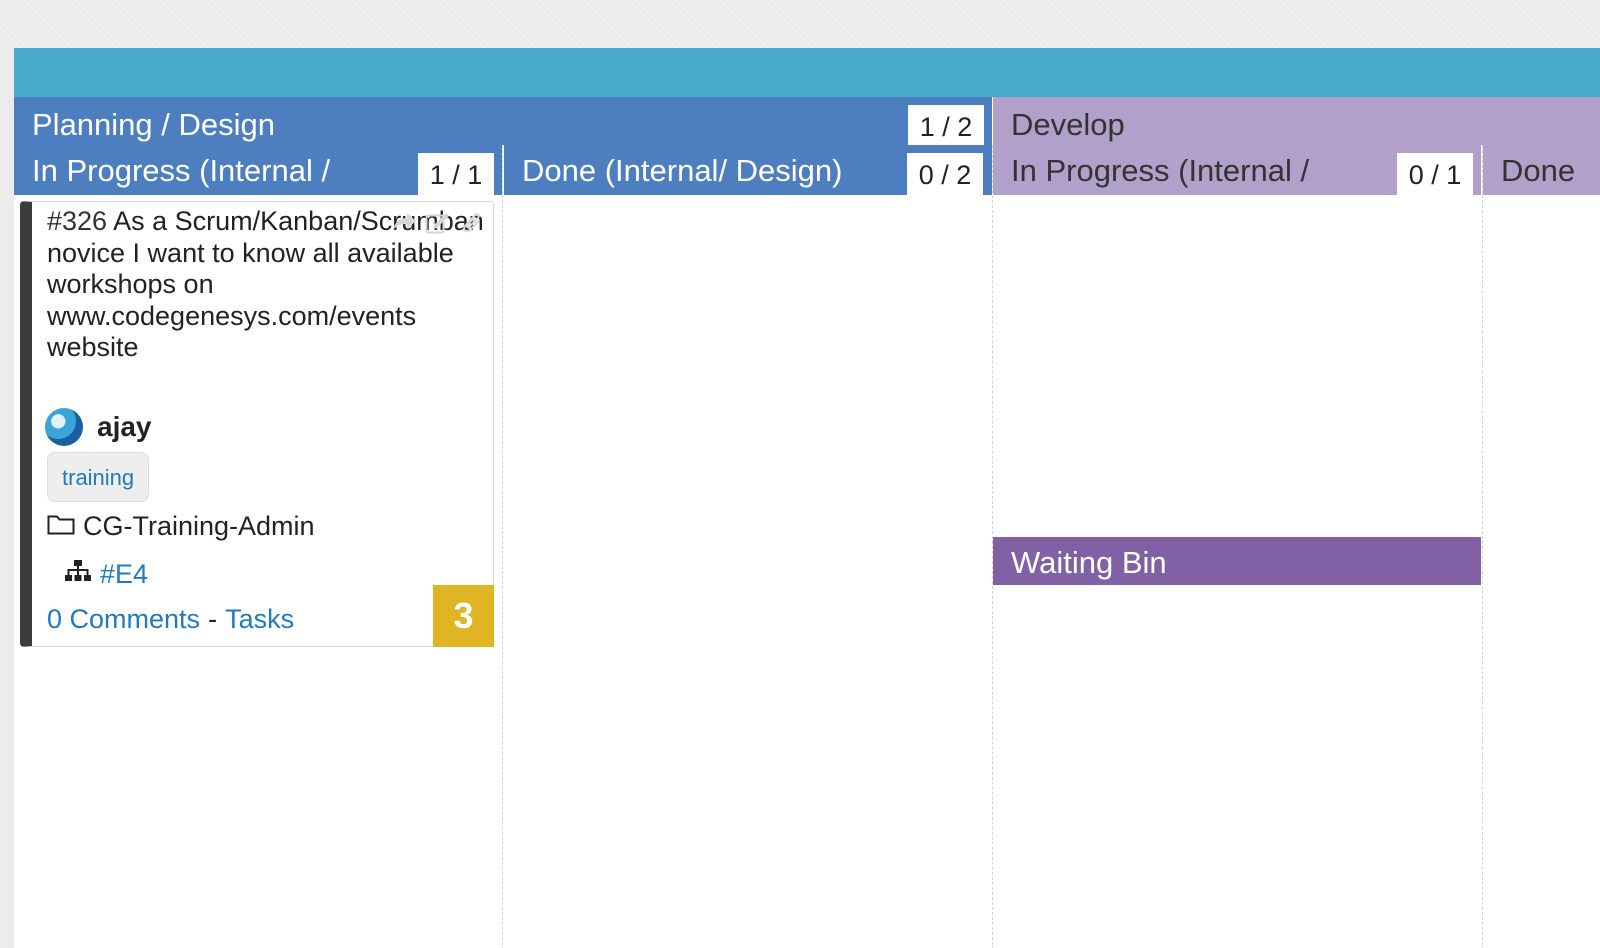 This screenshot has width=1600, height=948. I want to click on column-header-in-progress-develop: In Progress (Internal / 0 / 1, so click(1237, 170).